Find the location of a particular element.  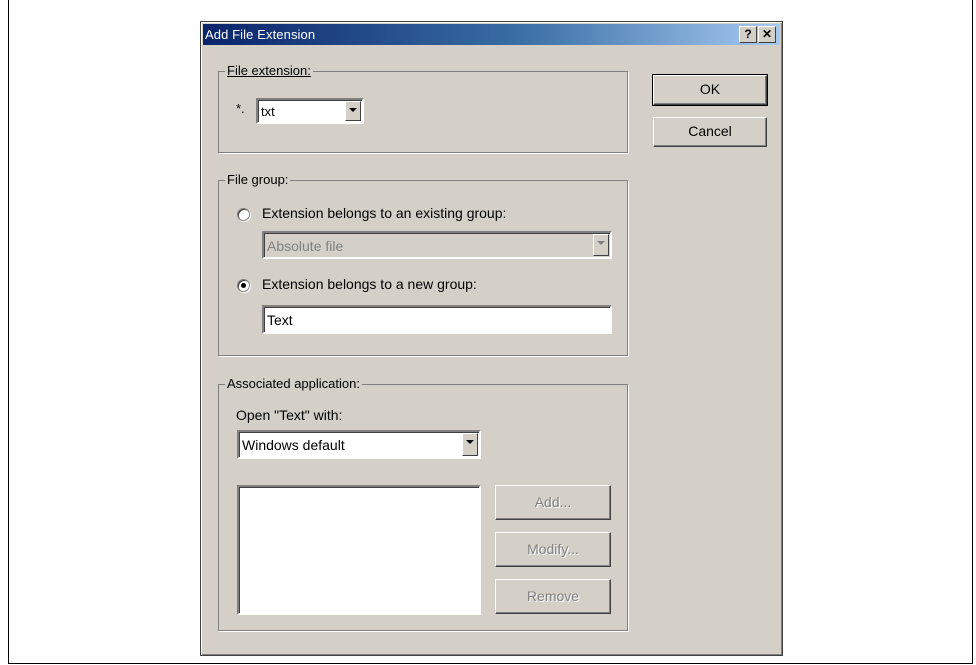

existing-group-radio is located at coordinates (243, 214).